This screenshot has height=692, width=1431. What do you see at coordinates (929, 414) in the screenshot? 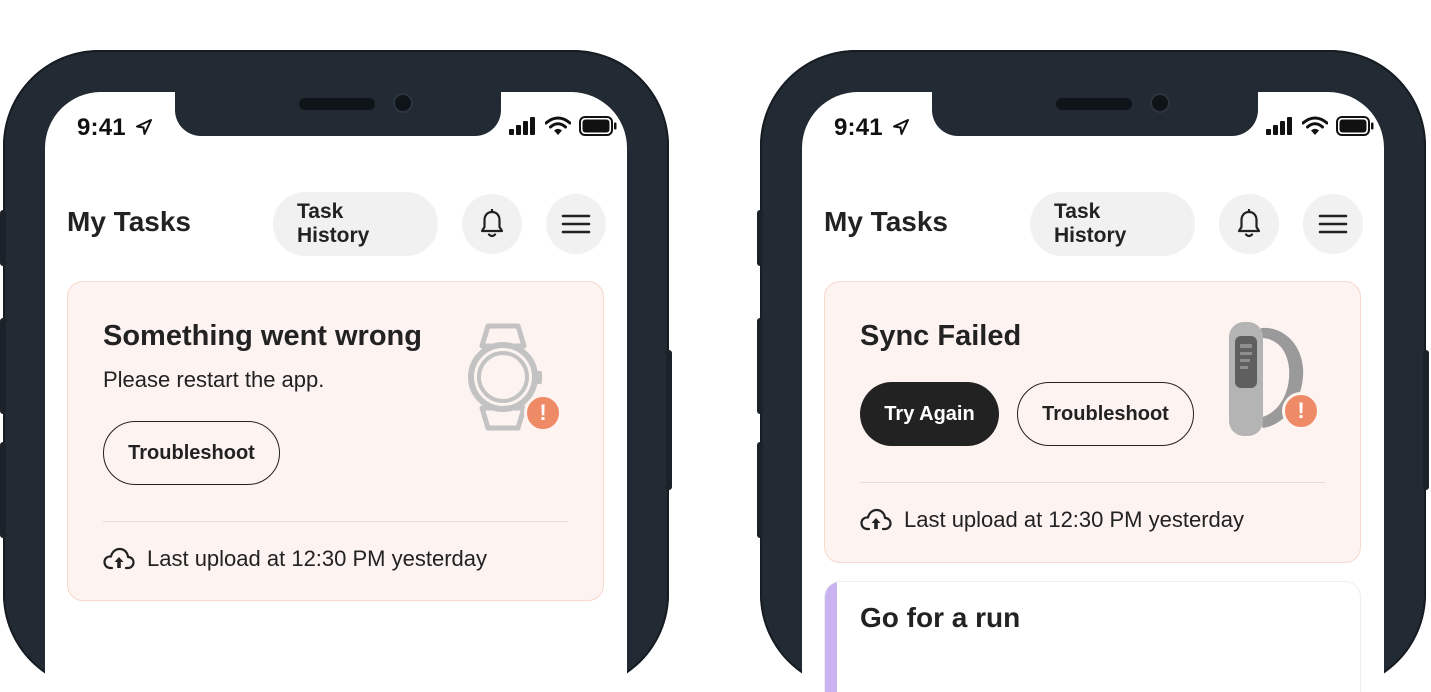
I see `try-again-button: Try Again` at bounding box center [929, 414].